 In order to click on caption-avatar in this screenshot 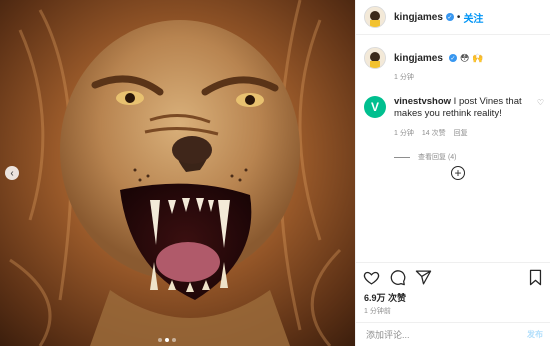, I will do `click(375, 58)`.